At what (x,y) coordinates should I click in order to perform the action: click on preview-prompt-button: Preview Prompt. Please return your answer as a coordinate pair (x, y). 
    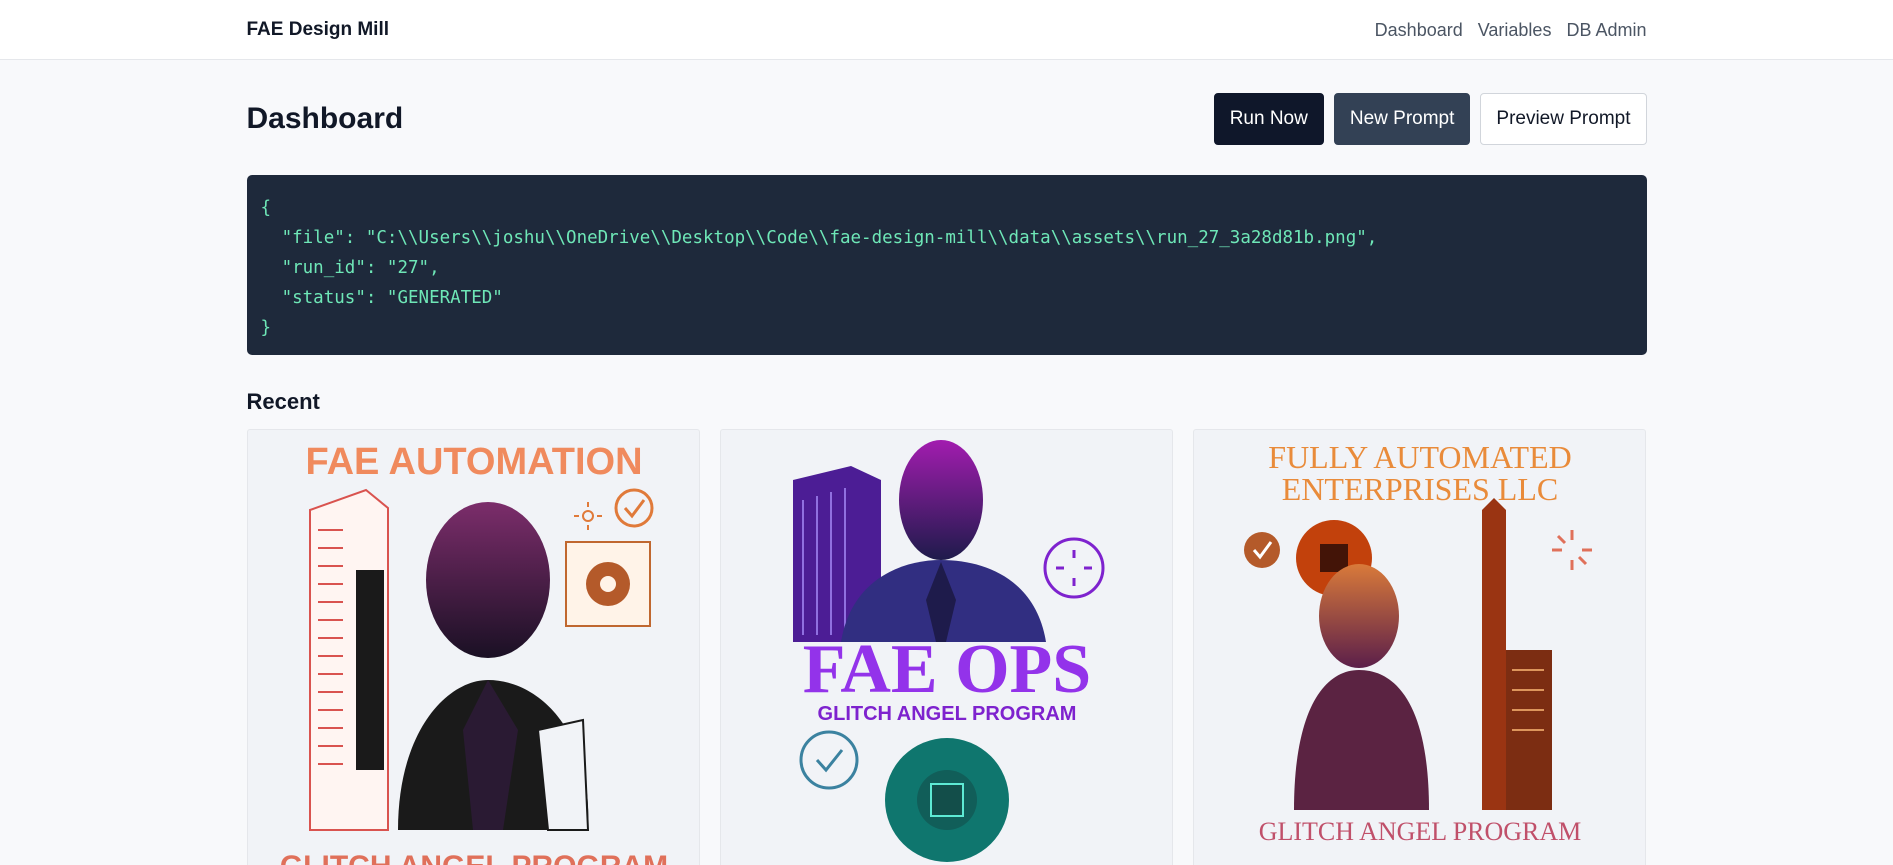
    Looking at the image, I should click on (1563, 118).